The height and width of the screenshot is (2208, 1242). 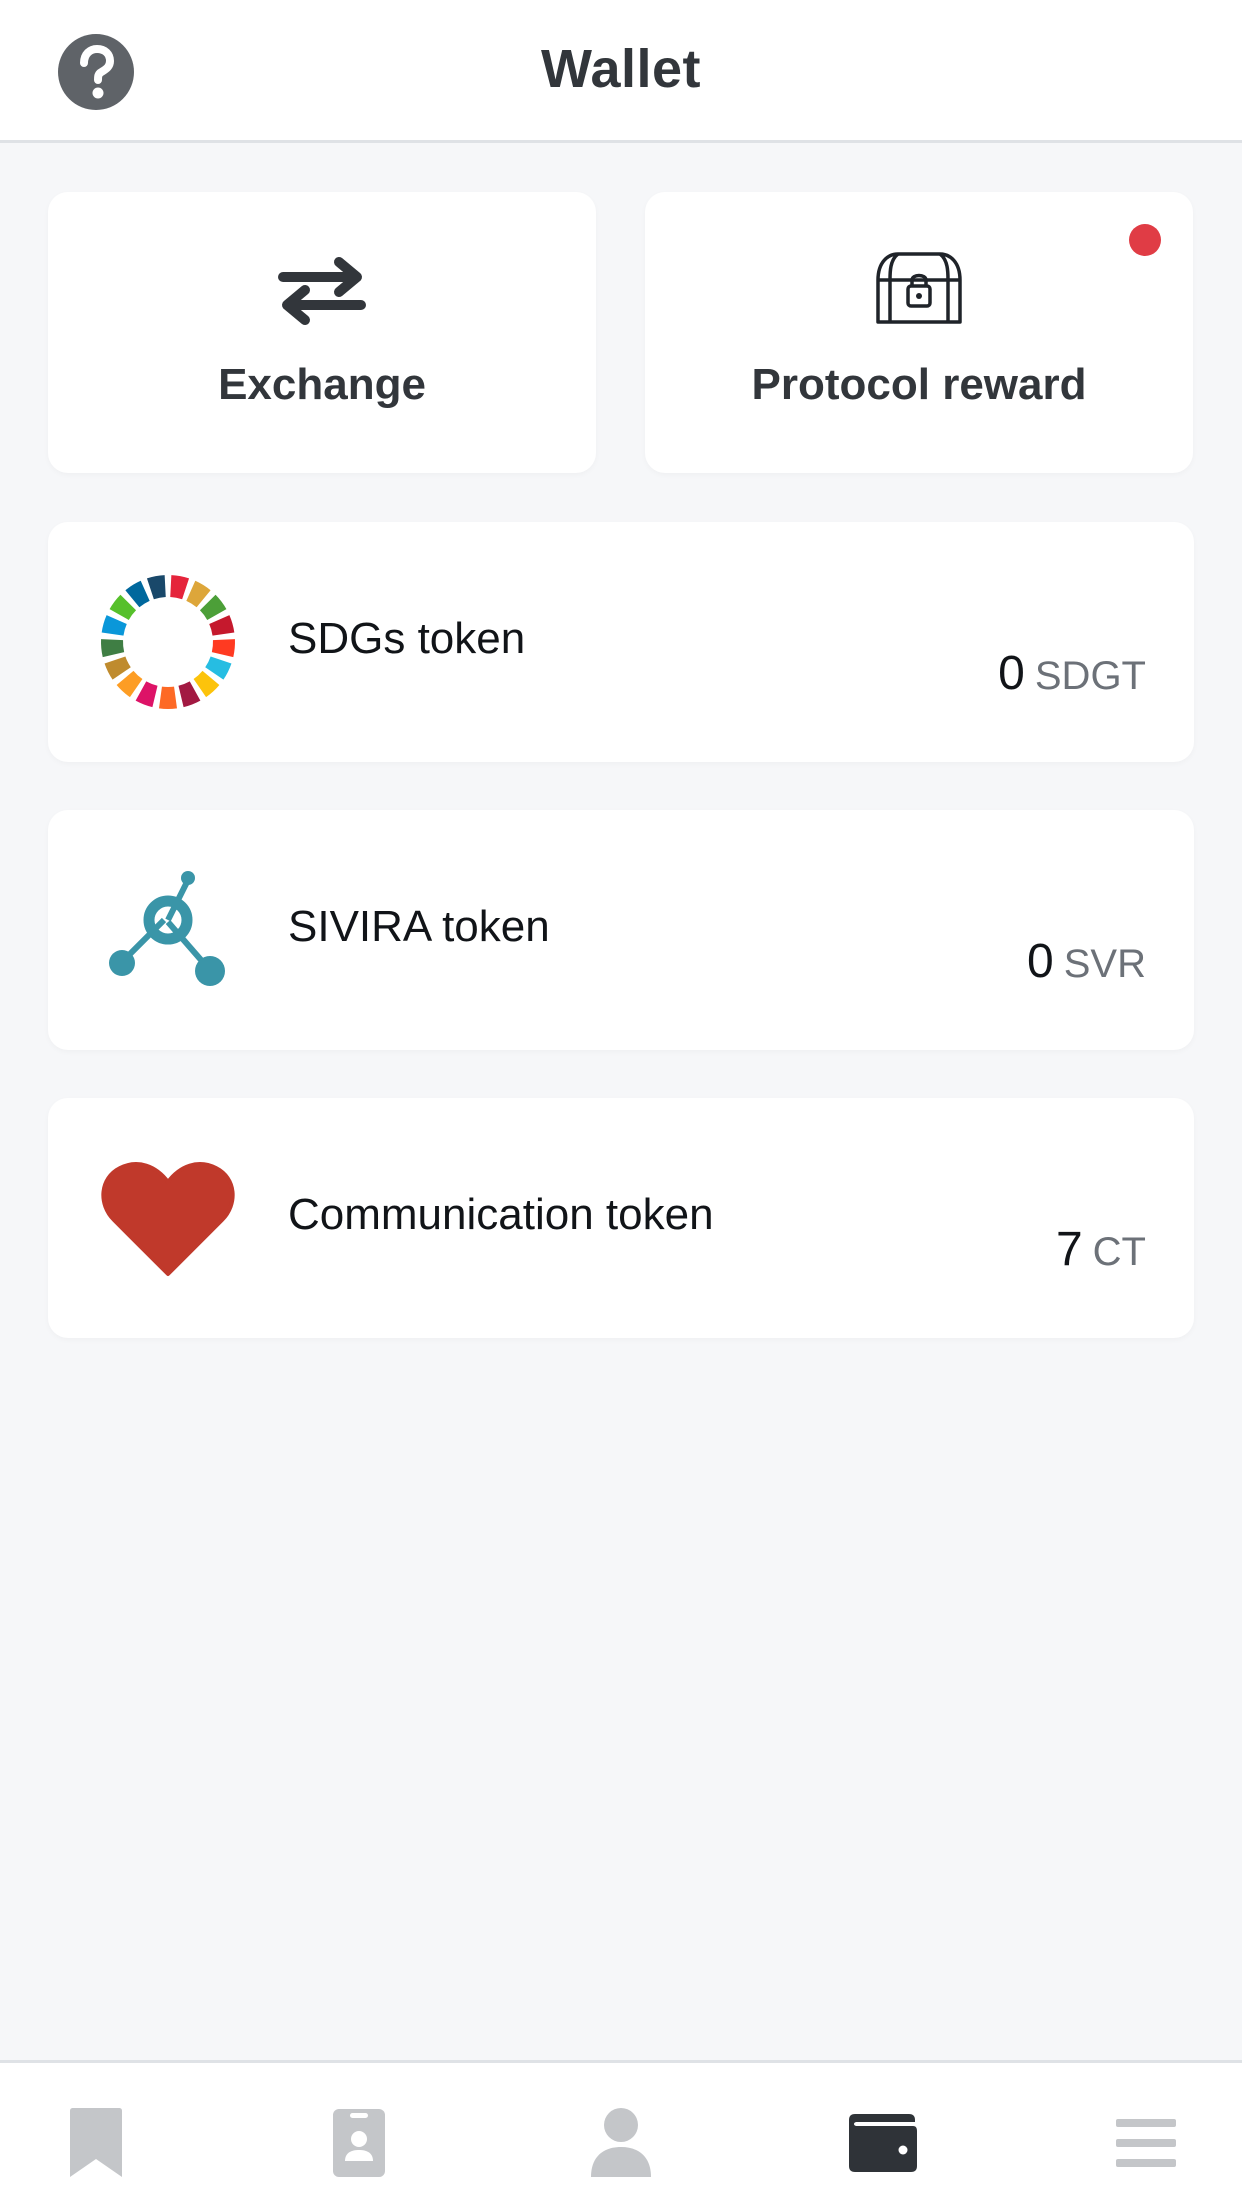 I want to click on menu-icon, so click(x=1146, y=2143).